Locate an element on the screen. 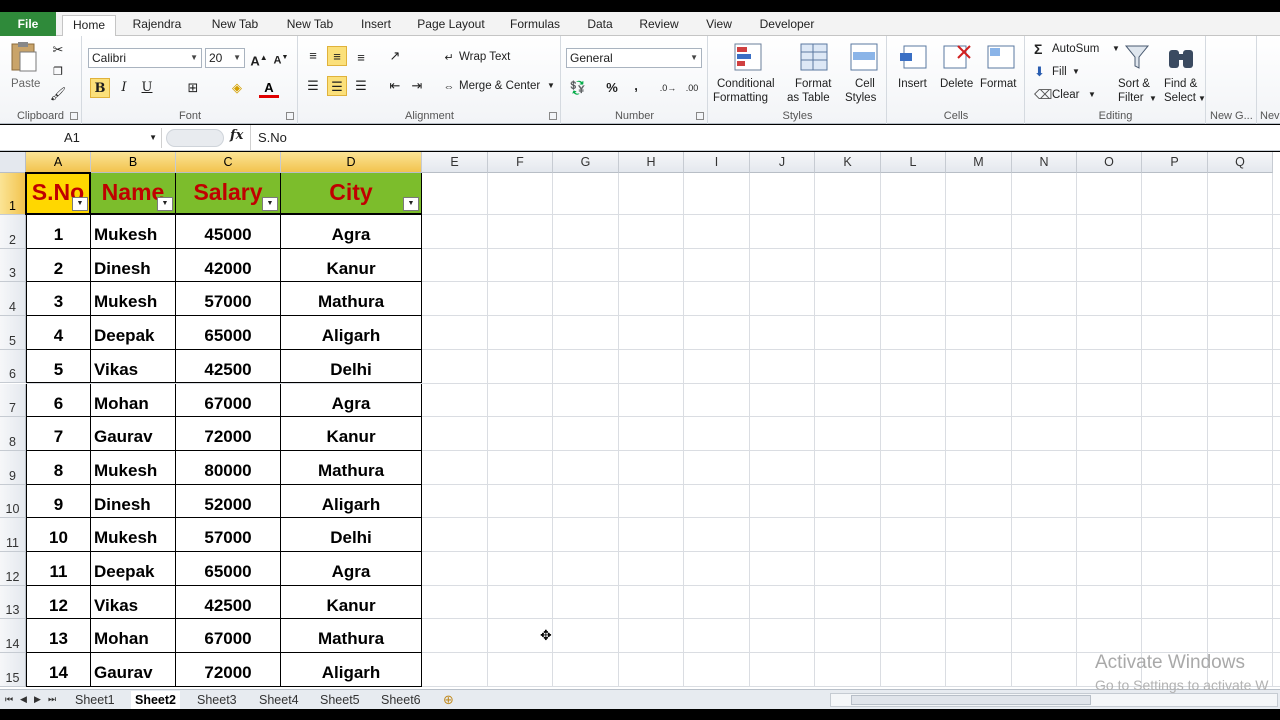  column-header-i: I is located at coordinates (717, 162).